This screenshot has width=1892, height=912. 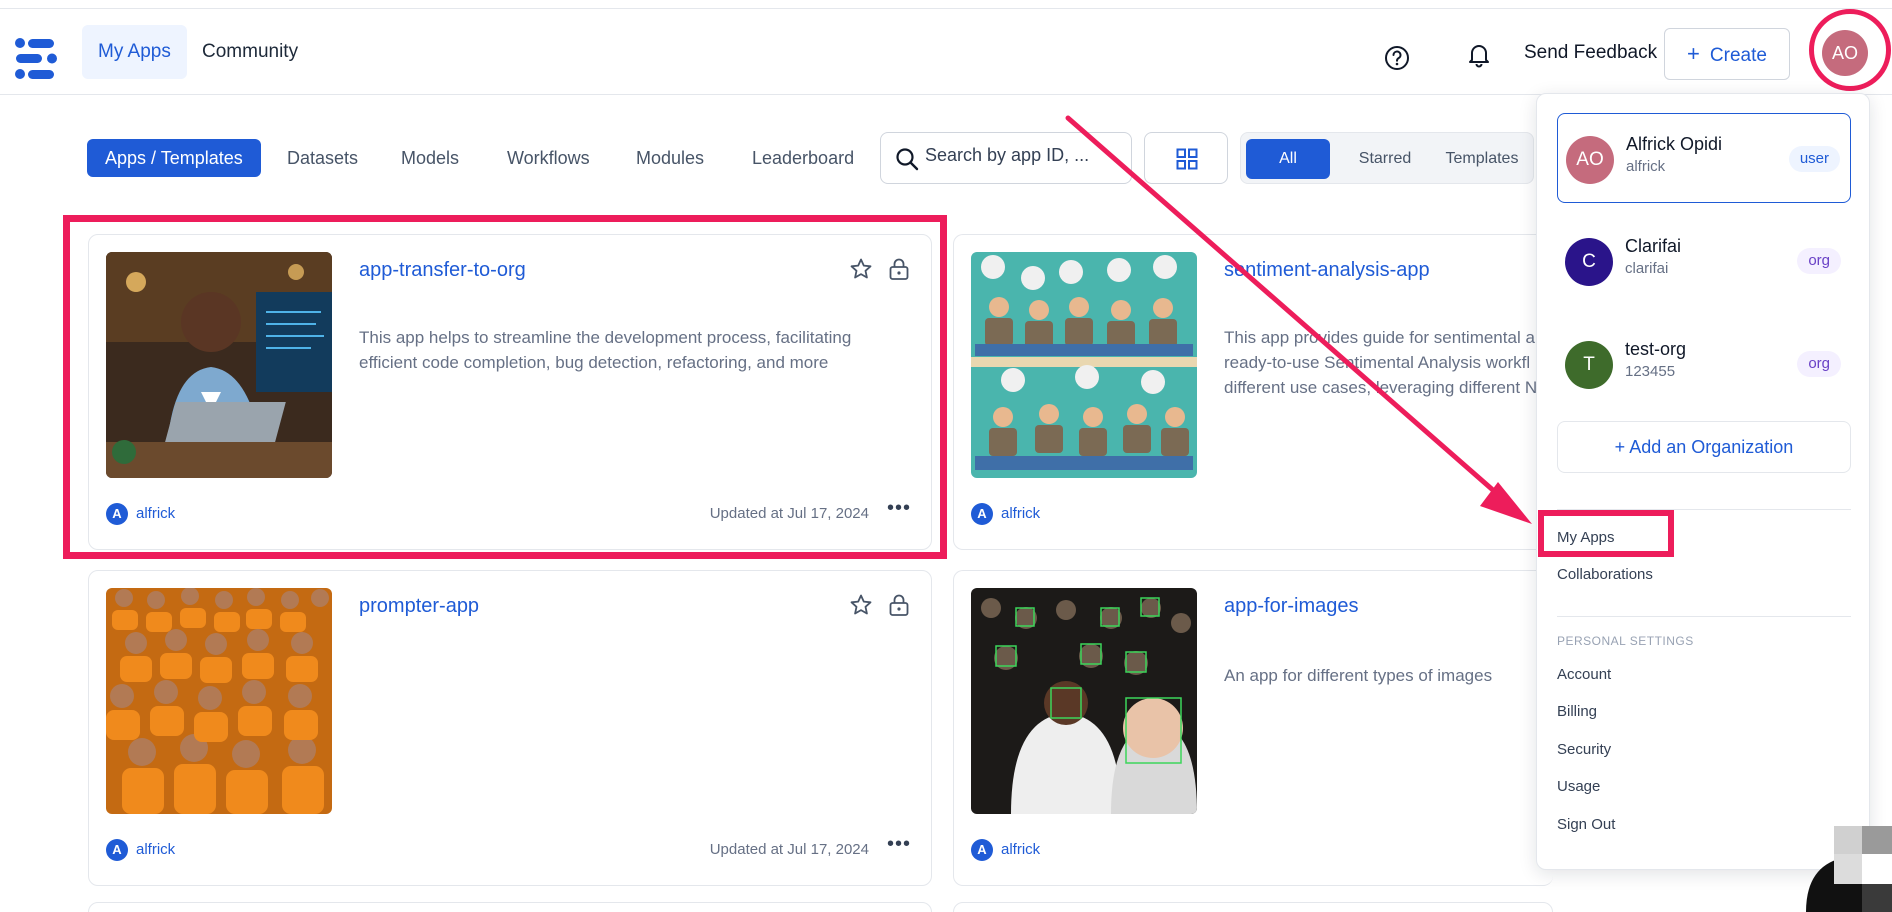 What do you see at coordinates (789, 849) in the screenshot?
I see `updated-date: Updated at Jul 17, 2024` at bounding box center [789, 849].